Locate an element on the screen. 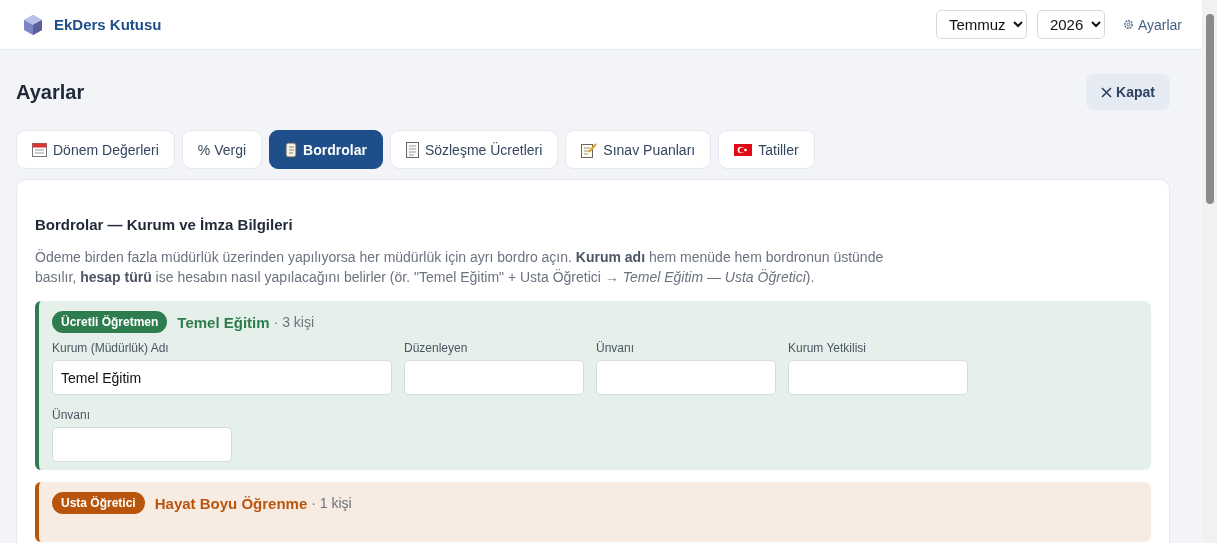  settings-tab: Bordrolar is located at coordinates (326, 149).